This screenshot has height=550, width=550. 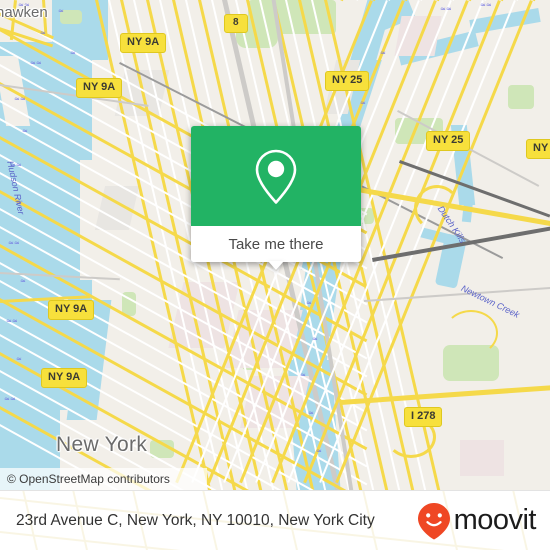 I want to click on take-me-there-label: Take me there, so click(x=276, y=244).